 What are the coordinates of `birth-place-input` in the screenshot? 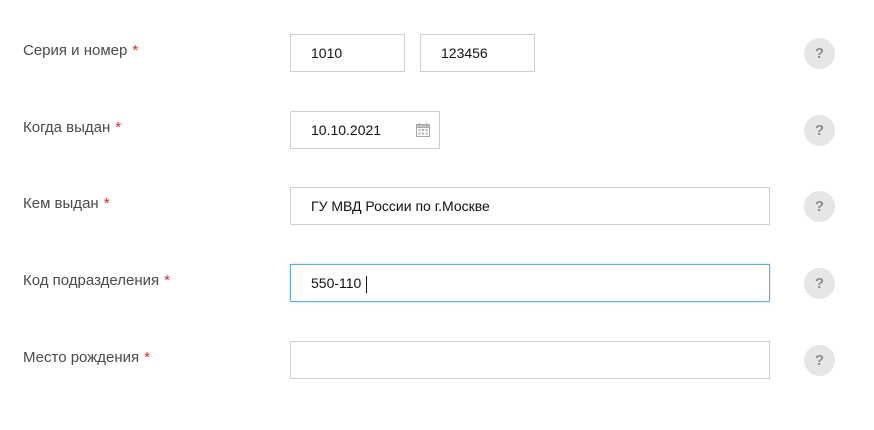 It's located at (530, 360).